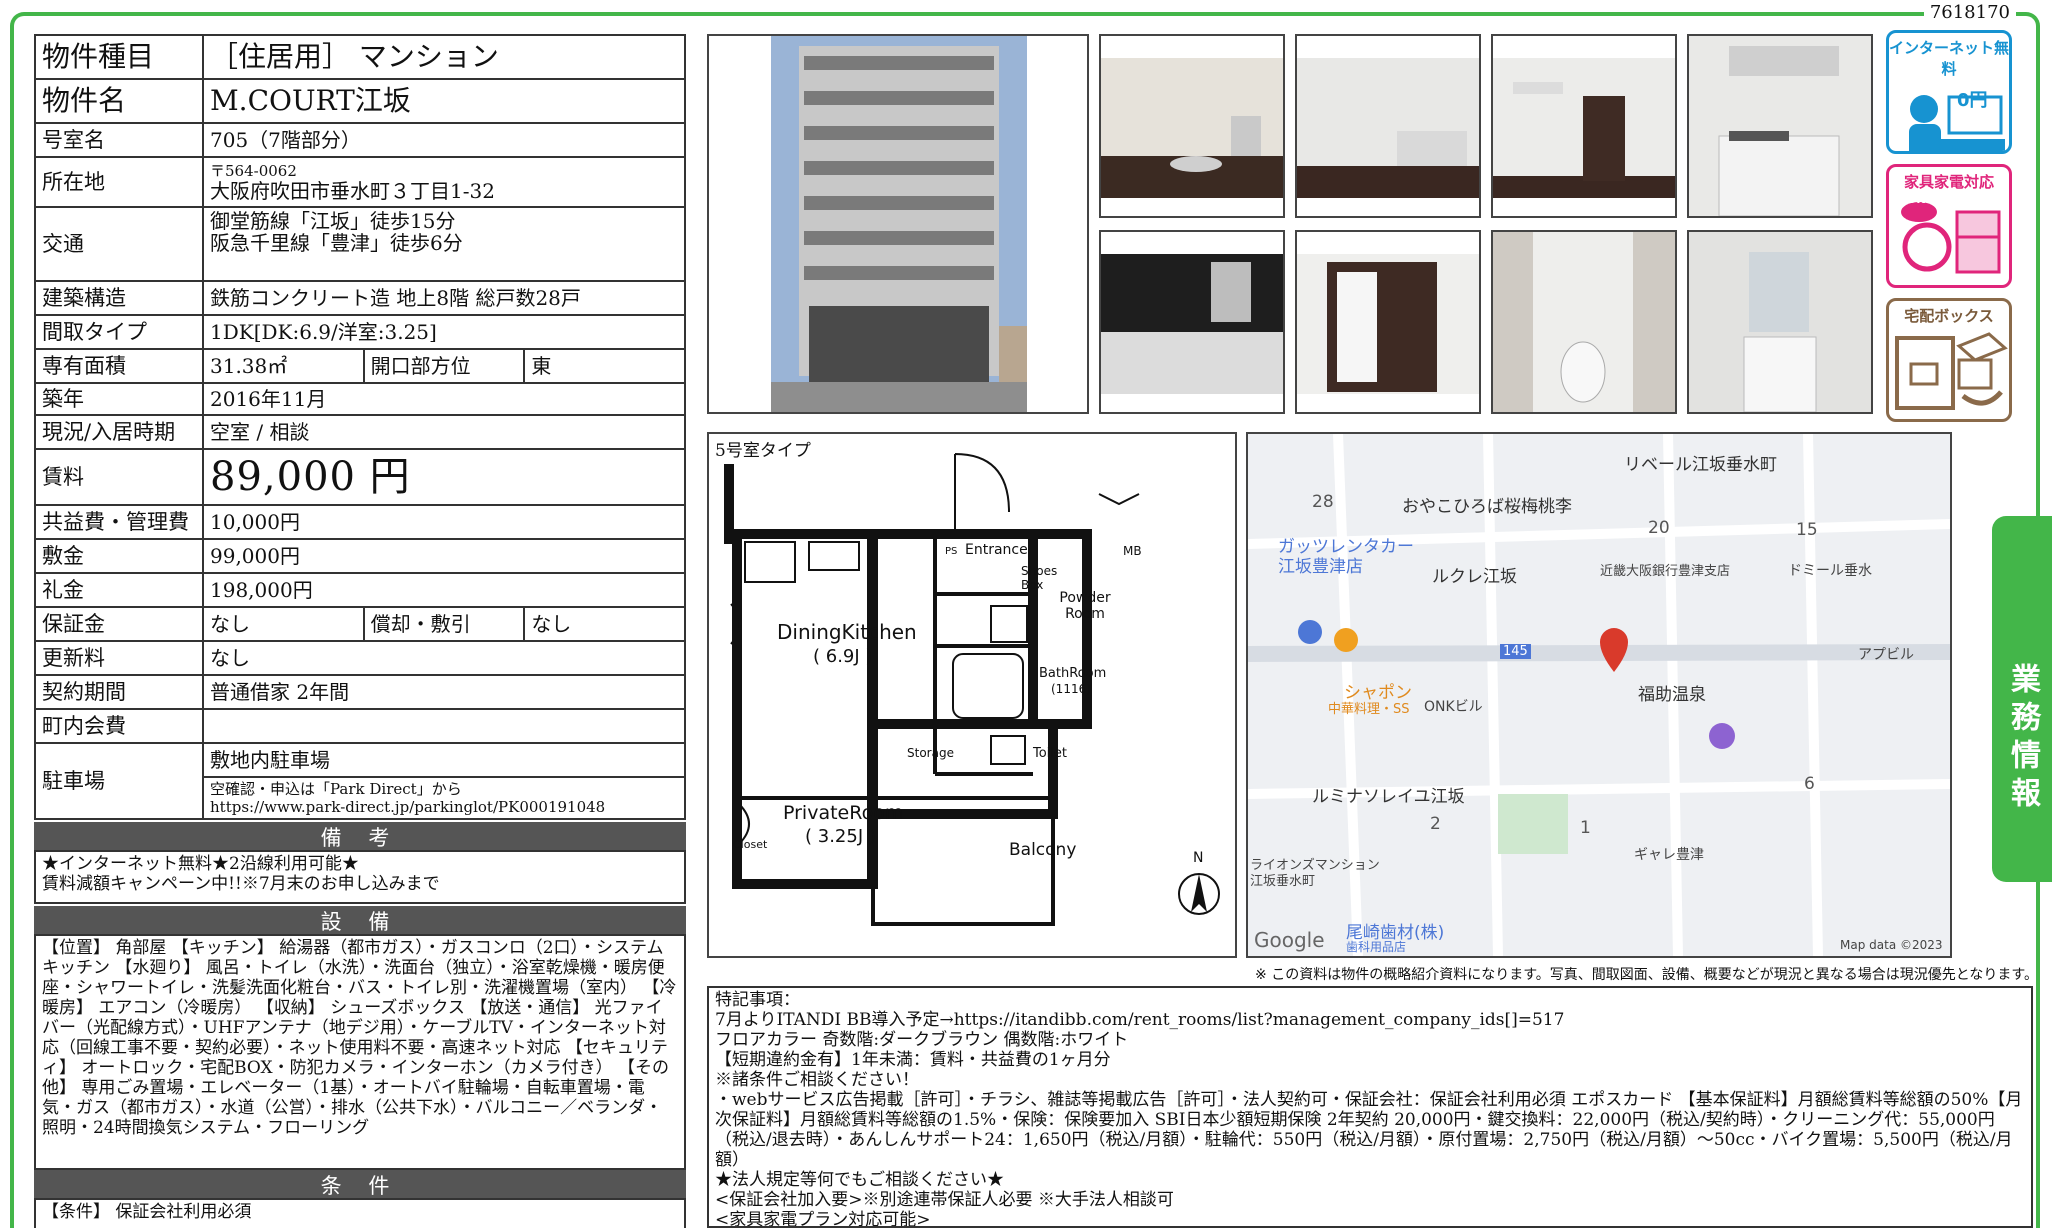  I want to click on plan-storage: Storage, so click(930, 753).